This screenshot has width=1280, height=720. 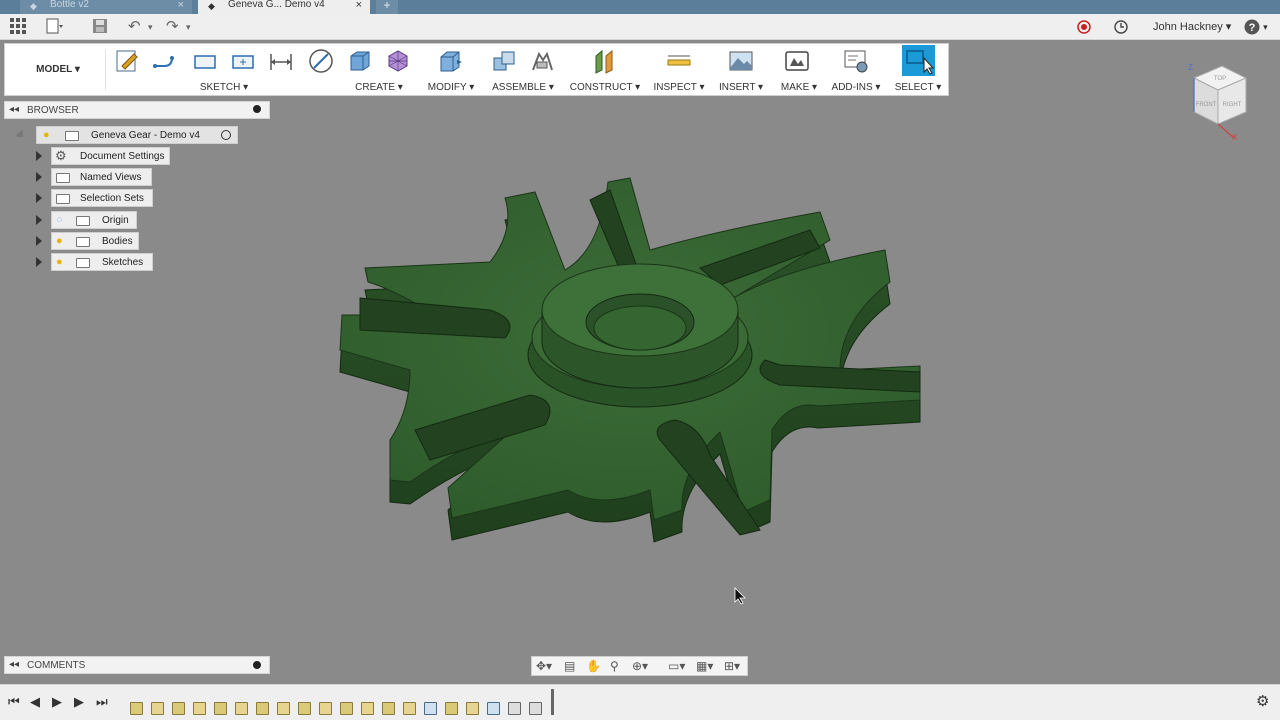 I want to click on joint-icon, so click(x=542, y=61).